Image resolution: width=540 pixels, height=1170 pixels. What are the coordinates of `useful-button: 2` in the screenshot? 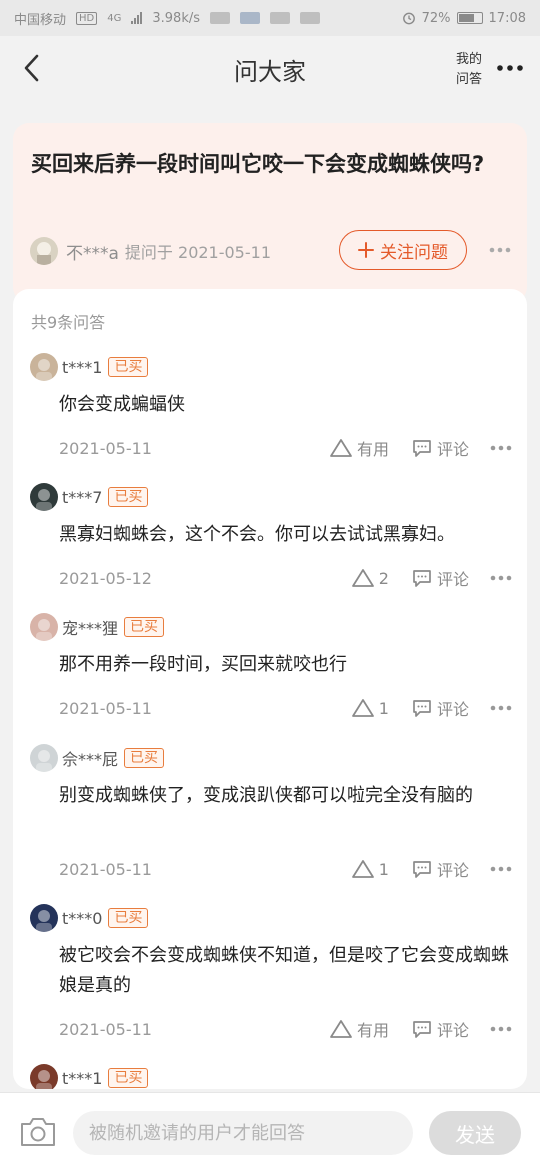 It's located at (370, 578).